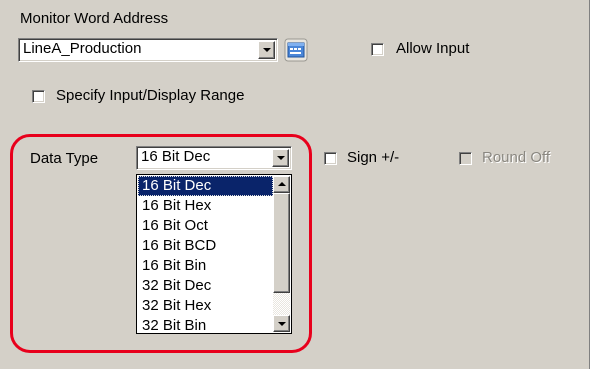 Image resolution: width=598 pixels, height=369 pixels. Describe the element at coordinates (377, 49) in the screenshot. I see `allow-input-checkbox` at that location.